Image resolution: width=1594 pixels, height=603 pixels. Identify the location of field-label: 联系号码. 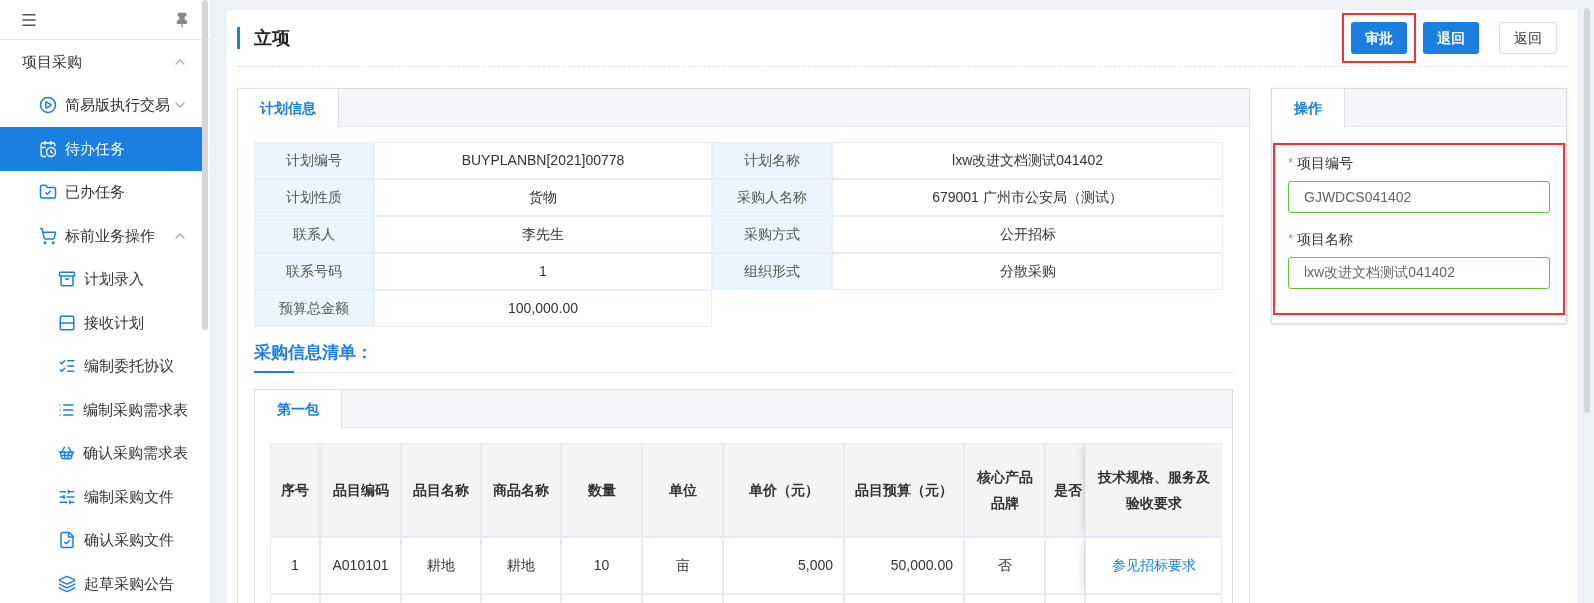
(314, 271).